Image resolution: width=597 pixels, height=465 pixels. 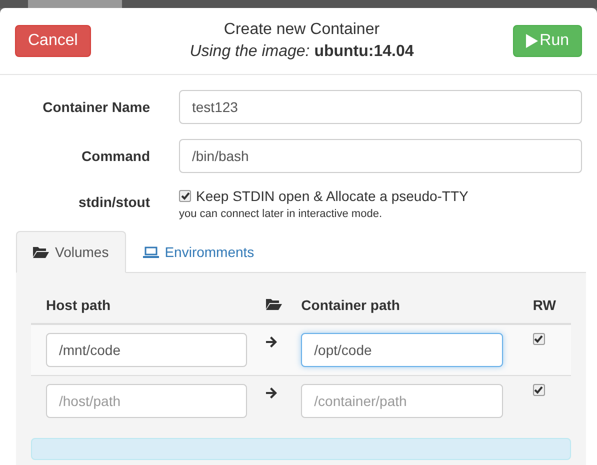 I want to click on tab: Volumes, so click(x=71, y=252).